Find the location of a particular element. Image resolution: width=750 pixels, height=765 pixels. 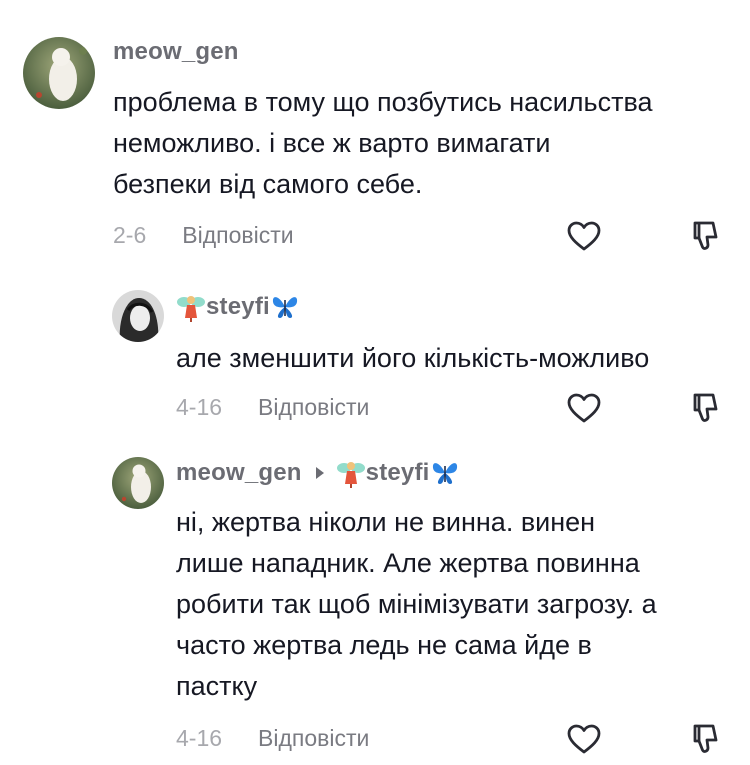

username-row: meow_gen is located at coordinates (176, 52).